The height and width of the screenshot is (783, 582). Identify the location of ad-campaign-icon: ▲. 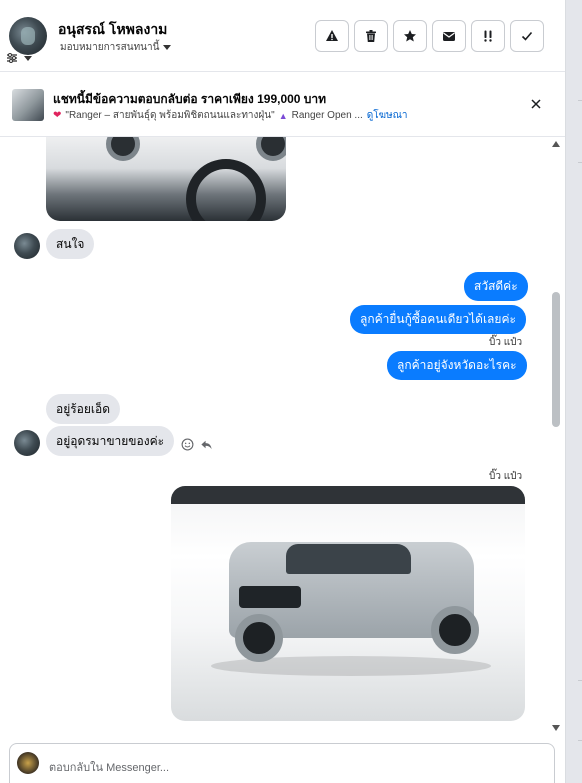
(283, 115).